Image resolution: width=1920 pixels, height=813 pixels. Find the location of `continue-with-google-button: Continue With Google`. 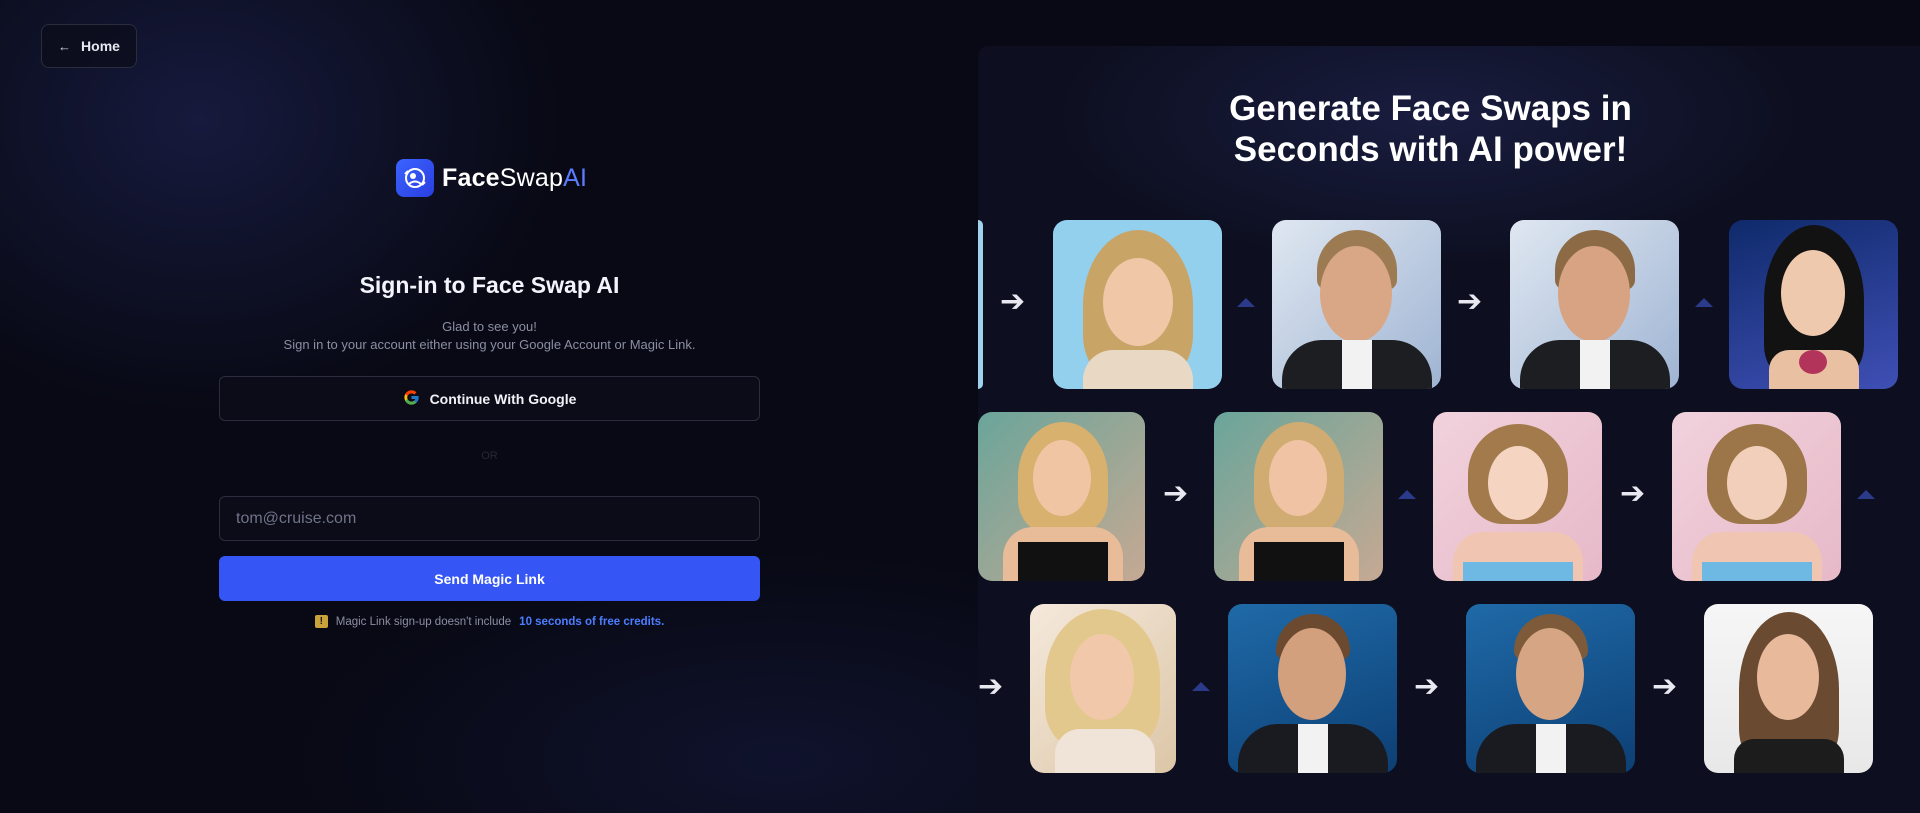

continue-with-google-button: Continue With Google is located at coordinates (489, 398).